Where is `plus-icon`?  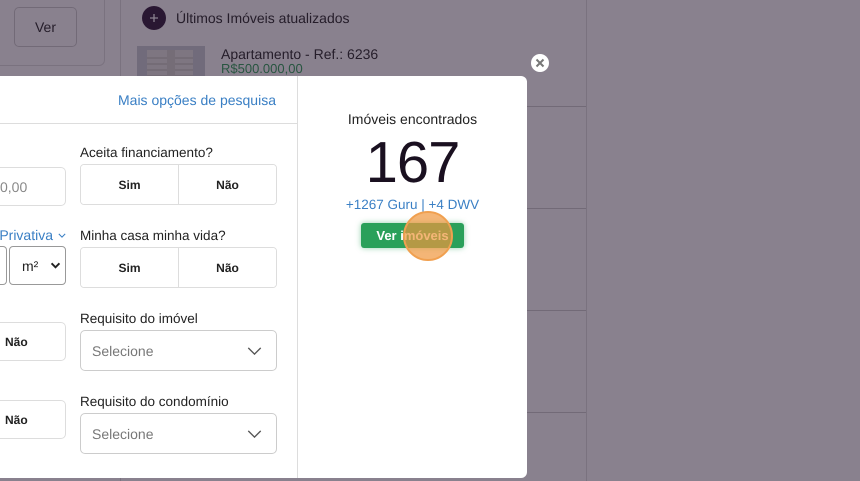 plus-icon is located at coordinates (154, 18).